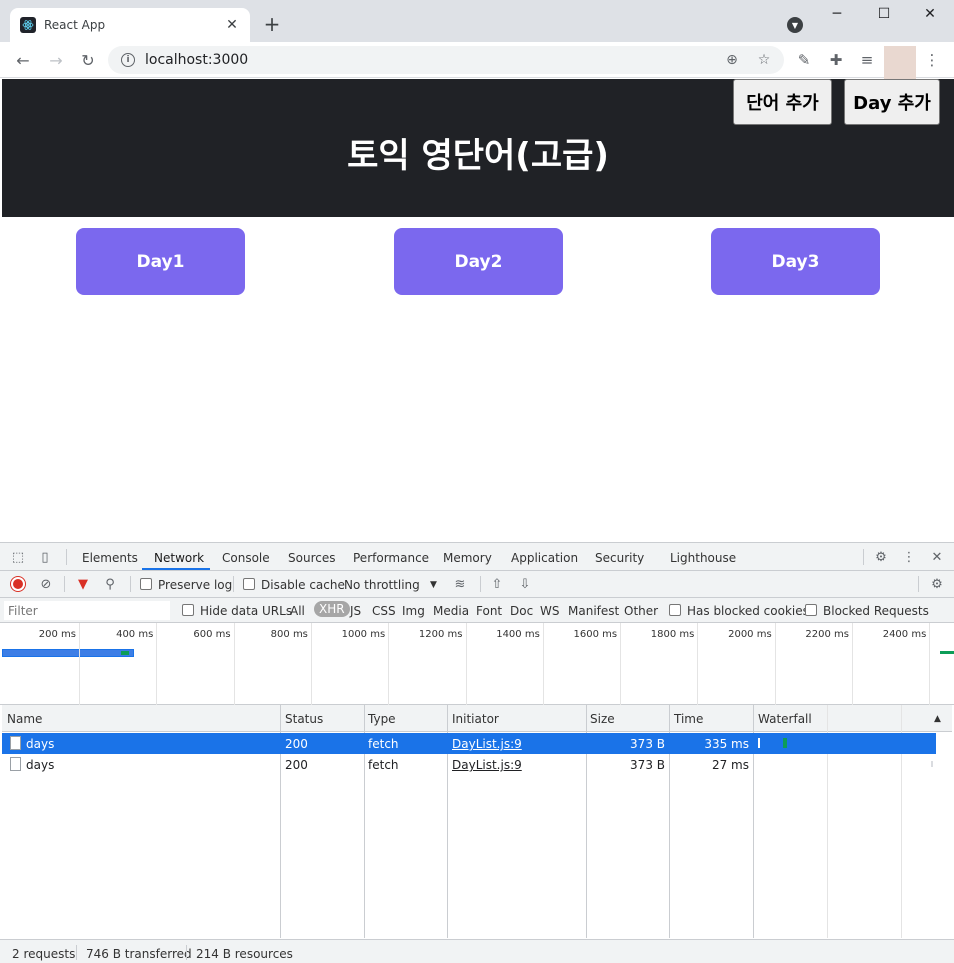 Image resolution: width=954 pixels, height=963 pixels. What do you see at coordinates (46, 584) in the screenshot?
I see `clear-icon: ⊘` at bounding box center [46, 584].